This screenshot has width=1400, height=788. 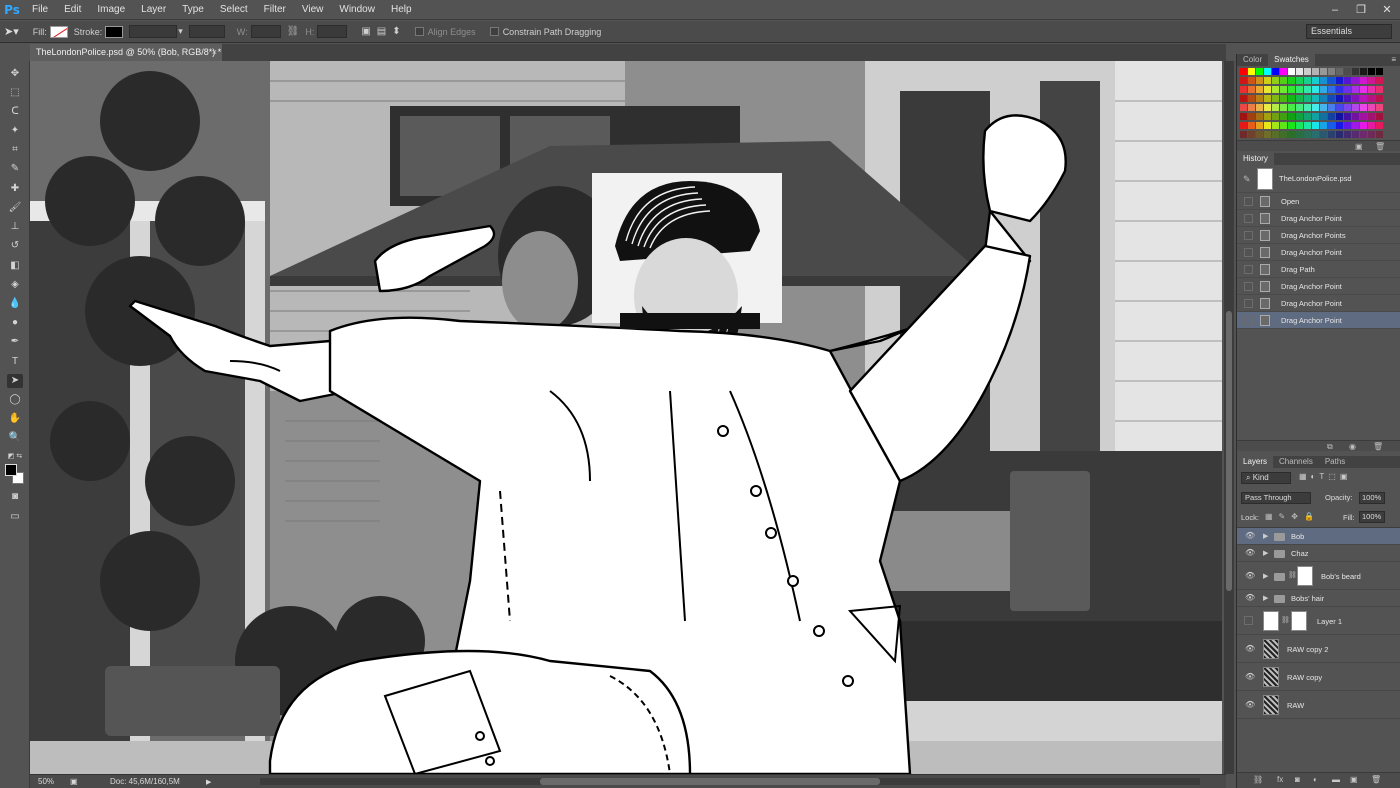 I want to click on stroke-width-field, so click(x=153, y=31).